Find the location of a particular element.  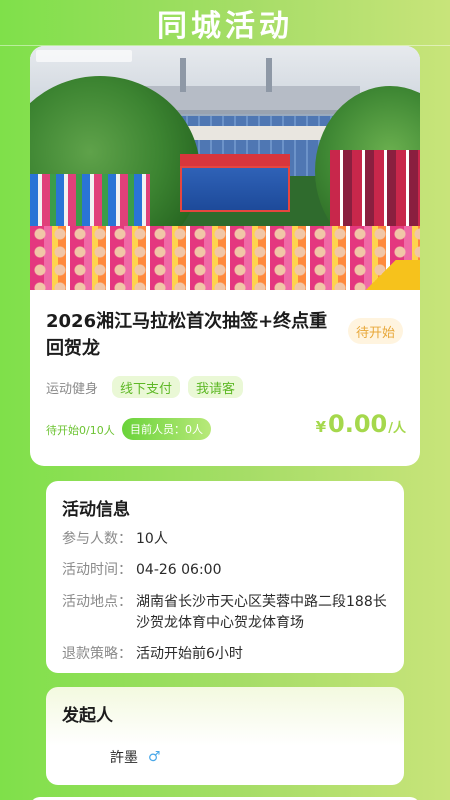

price: ¥ 0.00 /人 is located at coordinates (361, 424).